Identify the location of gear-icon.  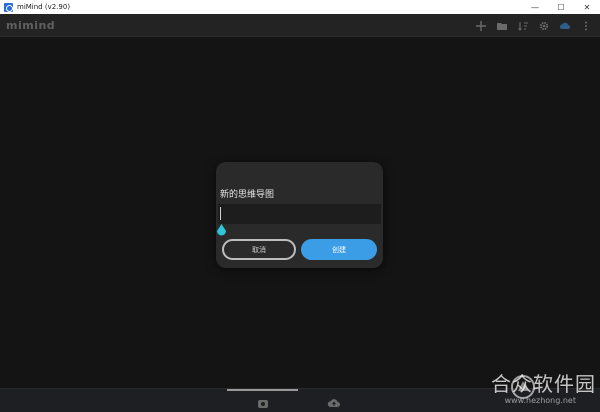
(543, 25).